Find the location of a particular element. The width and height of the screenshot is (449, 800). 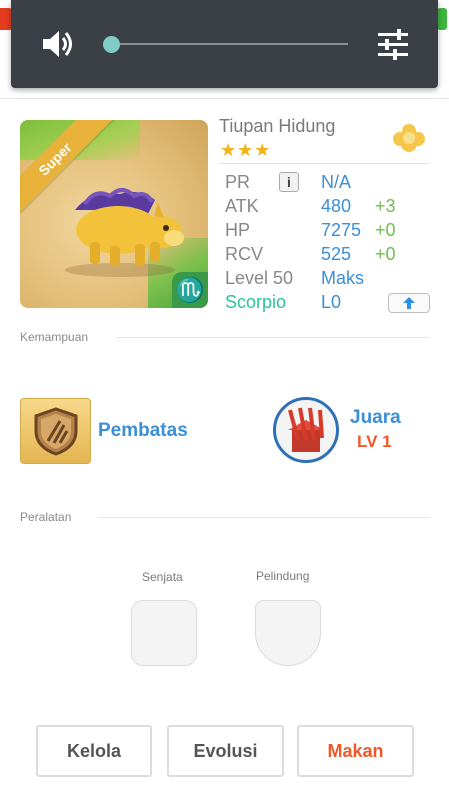

hp-bonus: +0 is located at coordinates (385, 230).